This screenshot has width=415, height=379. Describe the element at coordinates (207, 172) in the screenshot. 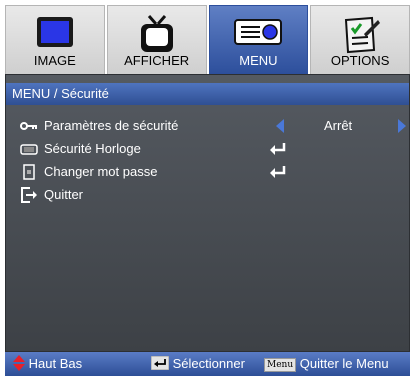

I see `menu-item-change-password: Changer mot passe` at that location.